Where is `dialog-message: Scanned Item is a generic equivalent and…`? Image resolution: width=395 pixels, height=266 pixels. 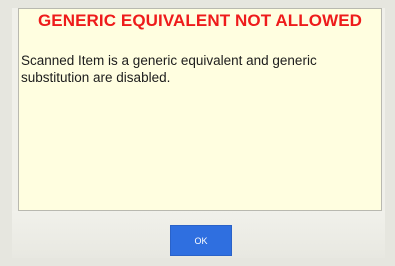 dialog-message: Scanned Item is a generic equivalent and… is located at coordinates (169, 69).